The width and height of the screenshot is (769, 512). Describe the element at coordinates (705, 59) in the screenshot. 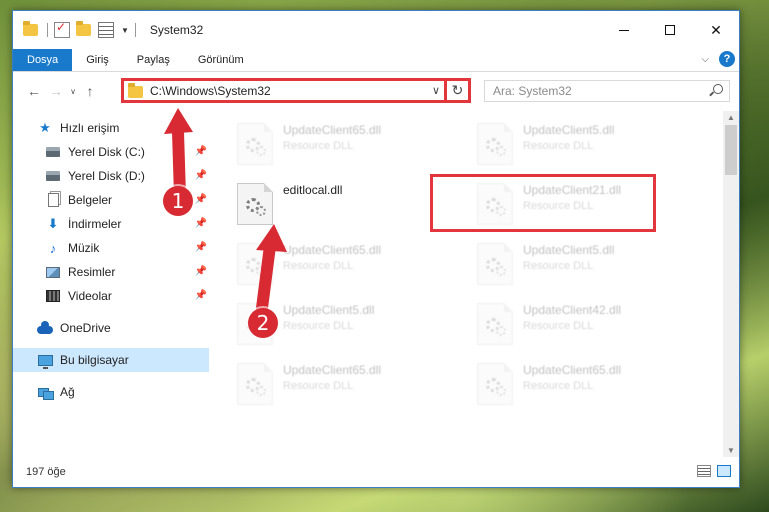

I see `expand-ribbon-icon: ⌵` at that location.